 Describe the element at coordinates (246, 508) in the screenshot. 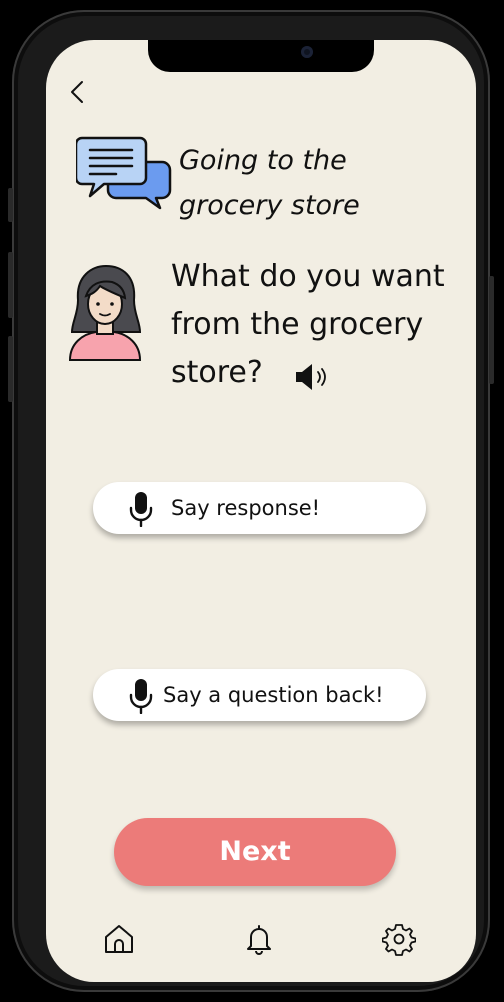

I see `say-response-label: Say response!` at that location.